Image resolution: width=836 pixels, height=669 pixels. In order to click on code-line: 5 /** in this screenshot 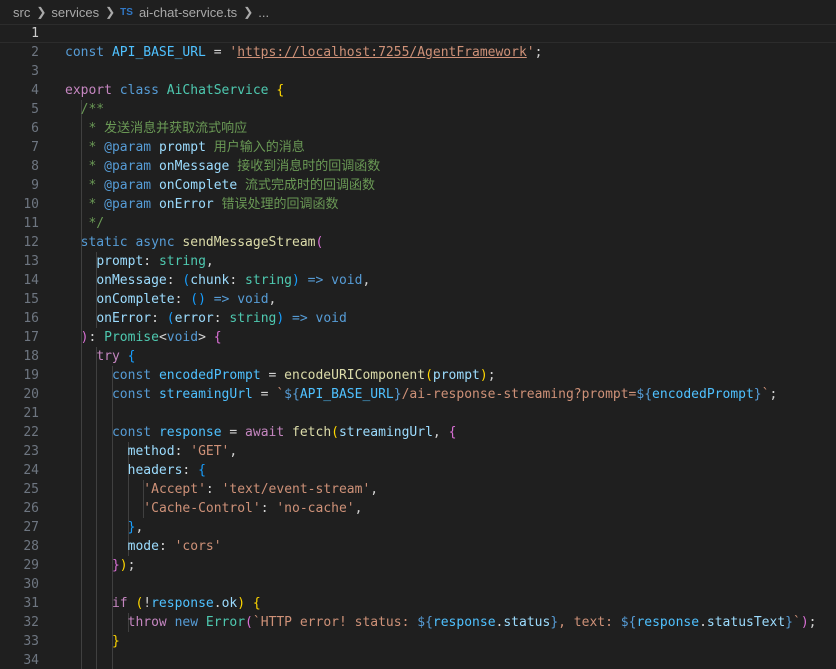, I will do `click(418, 109)`.